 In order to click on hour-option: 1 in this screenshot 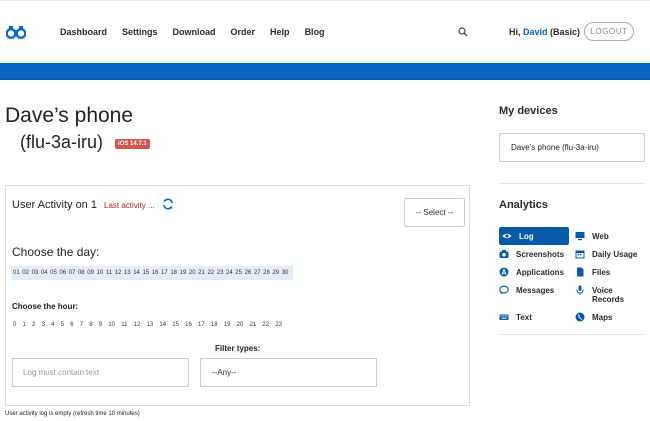, I will do `click(24, 325)`.